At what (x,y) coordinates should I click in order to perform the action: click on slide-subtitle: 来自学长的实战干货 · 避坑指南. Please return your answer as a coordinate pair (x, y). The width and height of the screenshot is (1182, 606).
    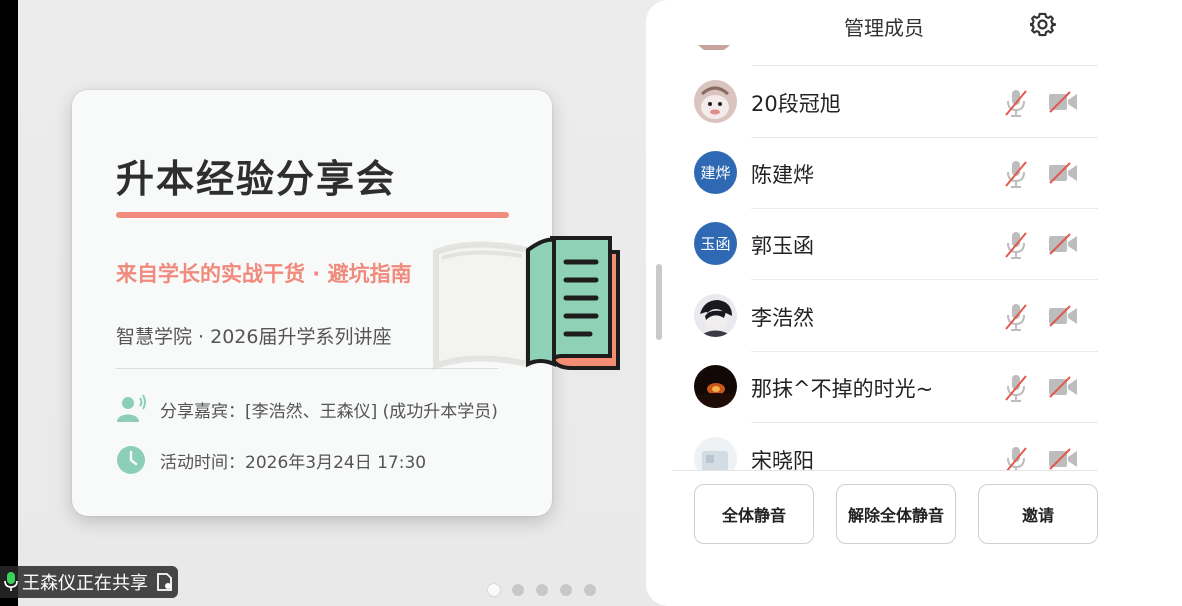
    Looking at the image, I should click on (264, 274).